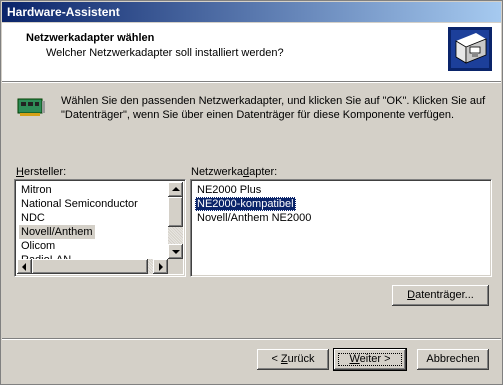 The width and height of the screenshot is (503, 385). I want to click on scroll-right-button, so click(160, 266).